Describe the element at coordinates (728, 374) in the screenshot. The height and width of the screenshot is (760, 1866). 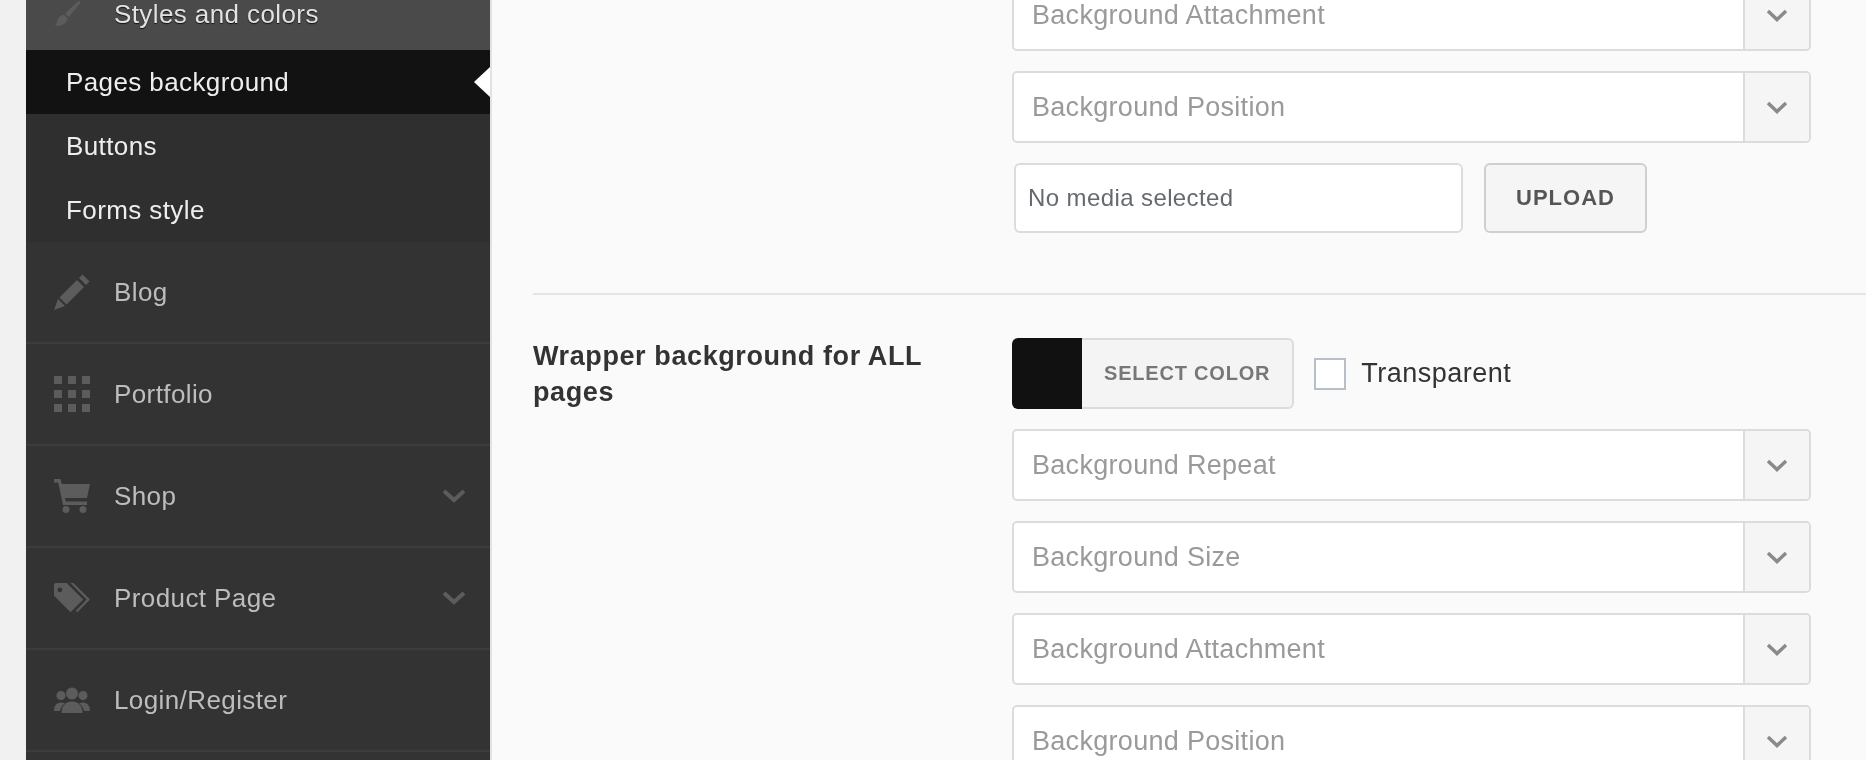
I see `section-label: Wrapper background for ALL pages` at that location.